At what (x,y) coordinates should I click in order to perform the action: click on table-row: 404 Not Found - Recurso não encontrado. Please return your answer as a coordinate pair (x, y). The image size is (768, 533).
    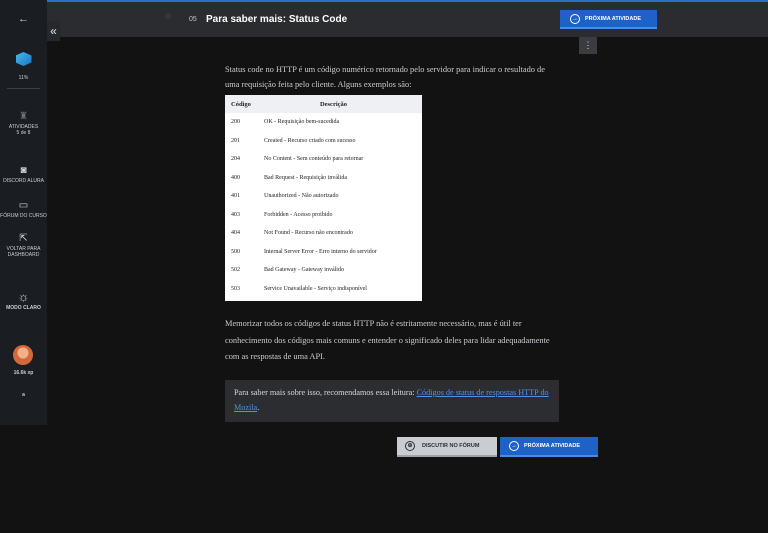
    Looking at the image, I should click on (323, 233).